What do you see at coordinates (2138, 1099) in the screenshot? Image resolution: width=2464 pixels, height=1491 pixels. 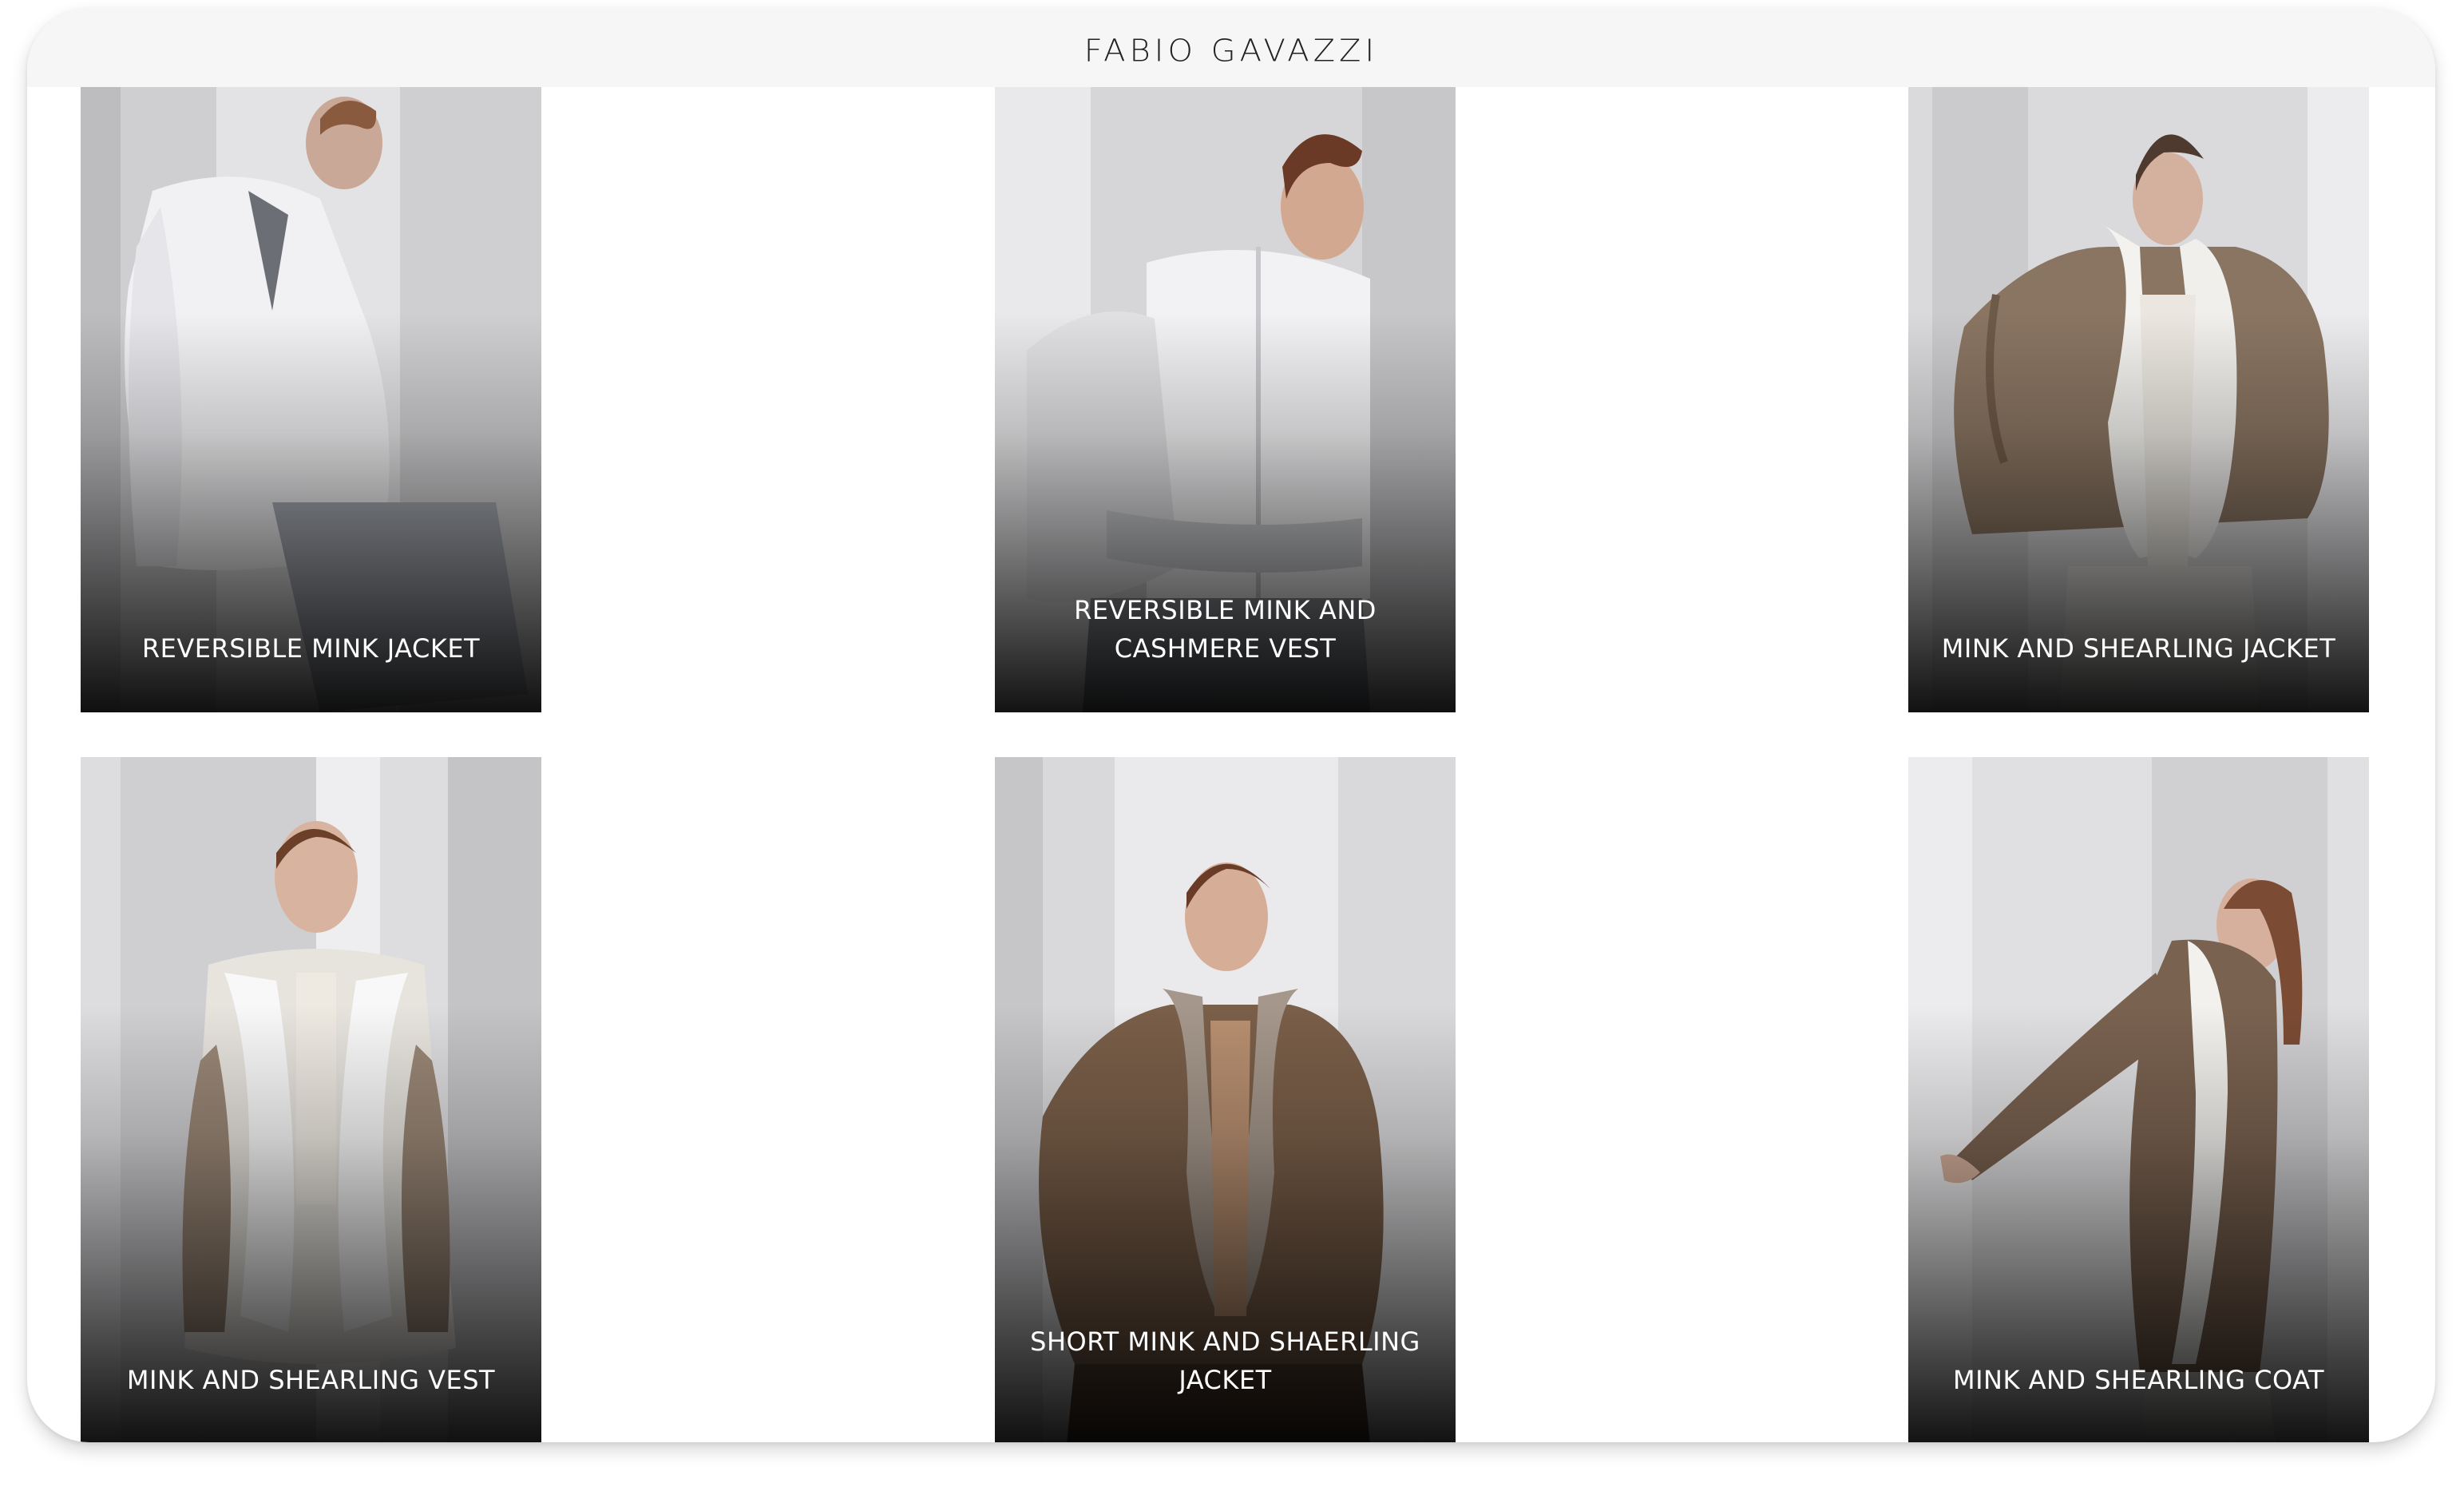 I see `product-card-mink-shearling-coat: MINK AND SHEARLING COAT` at bounding box center [2138, 1099].